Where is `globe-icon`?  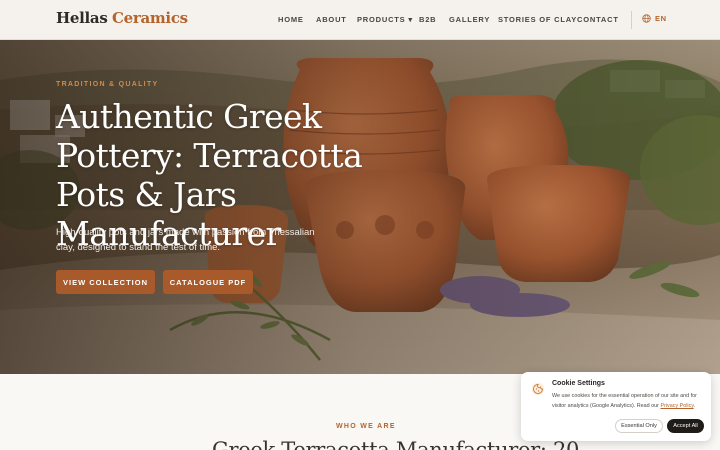
globe-icon is located at coordinates (646, 18).